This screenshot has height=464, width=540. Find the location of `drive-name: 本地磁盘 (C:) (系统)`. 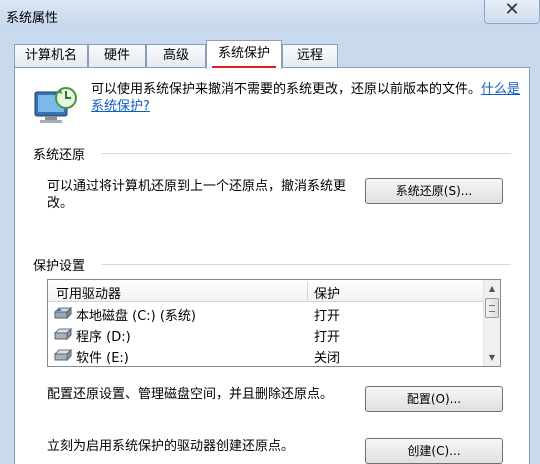

drive-name: 本地磁盘 (C:) (系统) is located at coordinates (136, 316).